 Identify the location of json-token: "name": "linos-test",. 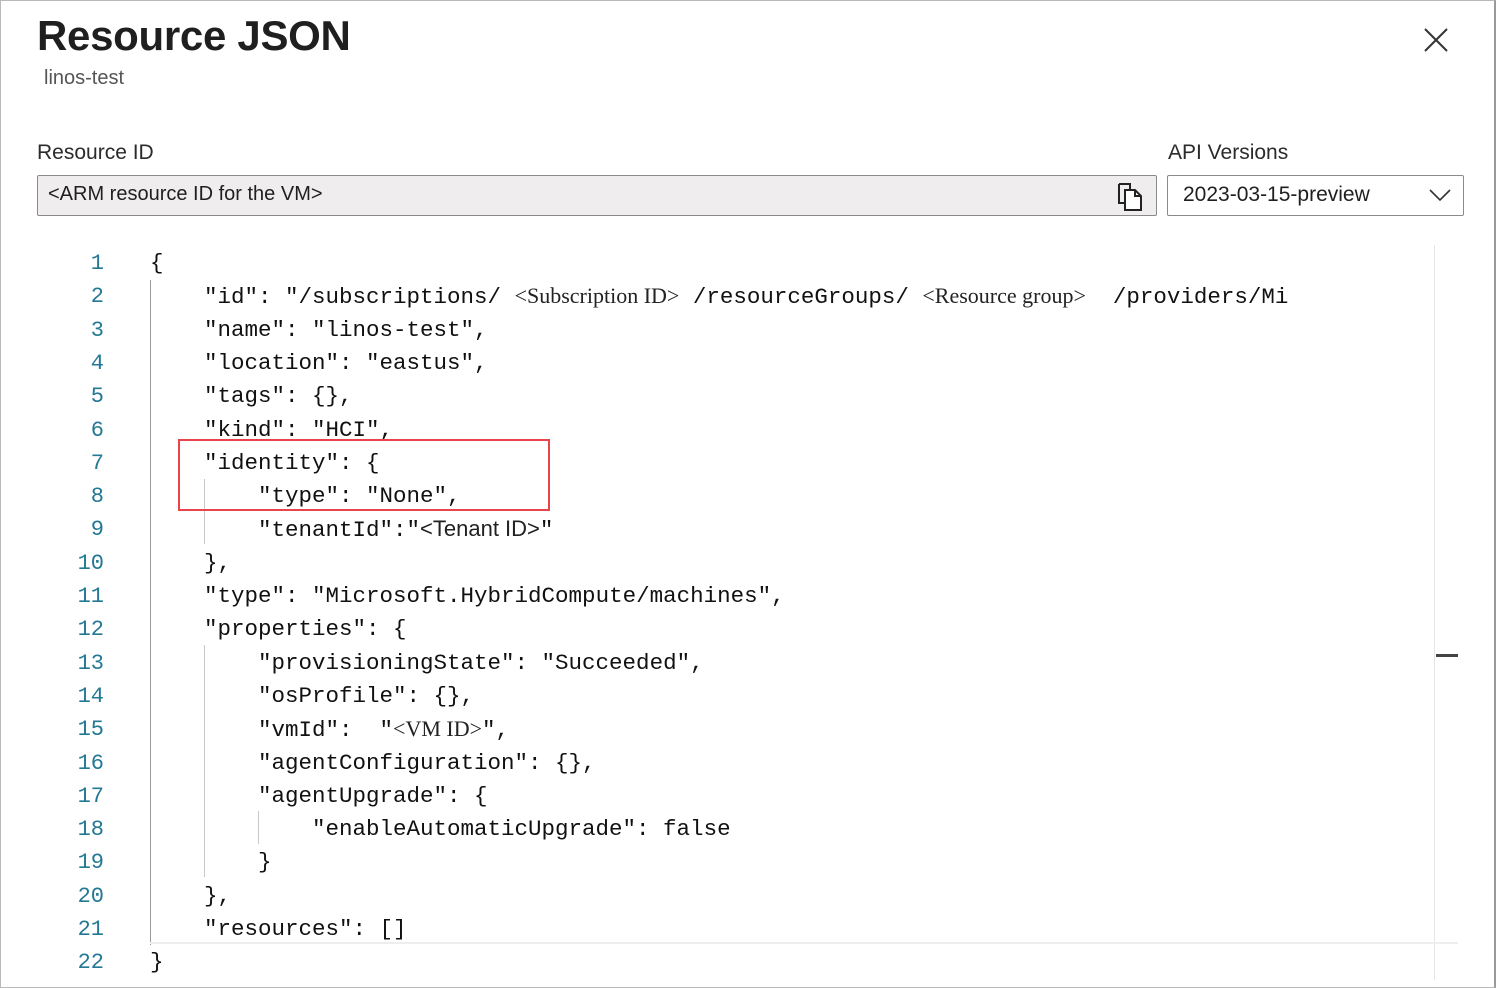
(346, 329).